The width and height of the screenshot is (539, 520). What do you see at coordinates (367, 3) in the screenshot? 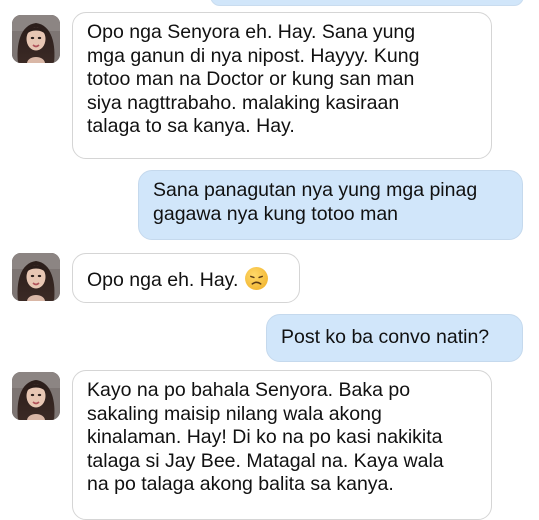
I see `top-bubble-partial` at bounding box center [367, 3].